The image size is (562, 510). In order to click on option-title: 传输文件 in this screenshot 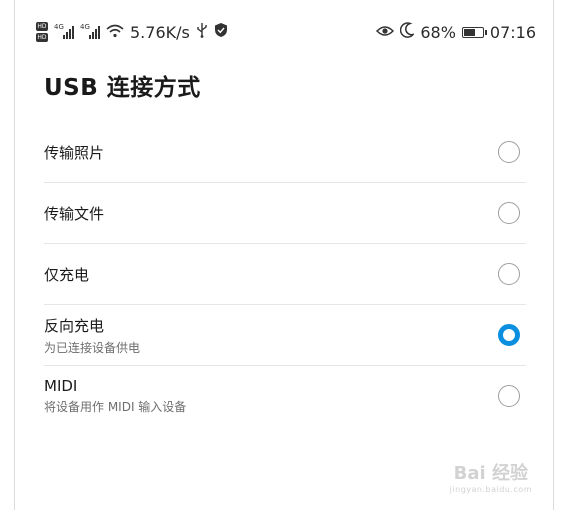, I will do `click(74, 213)`.